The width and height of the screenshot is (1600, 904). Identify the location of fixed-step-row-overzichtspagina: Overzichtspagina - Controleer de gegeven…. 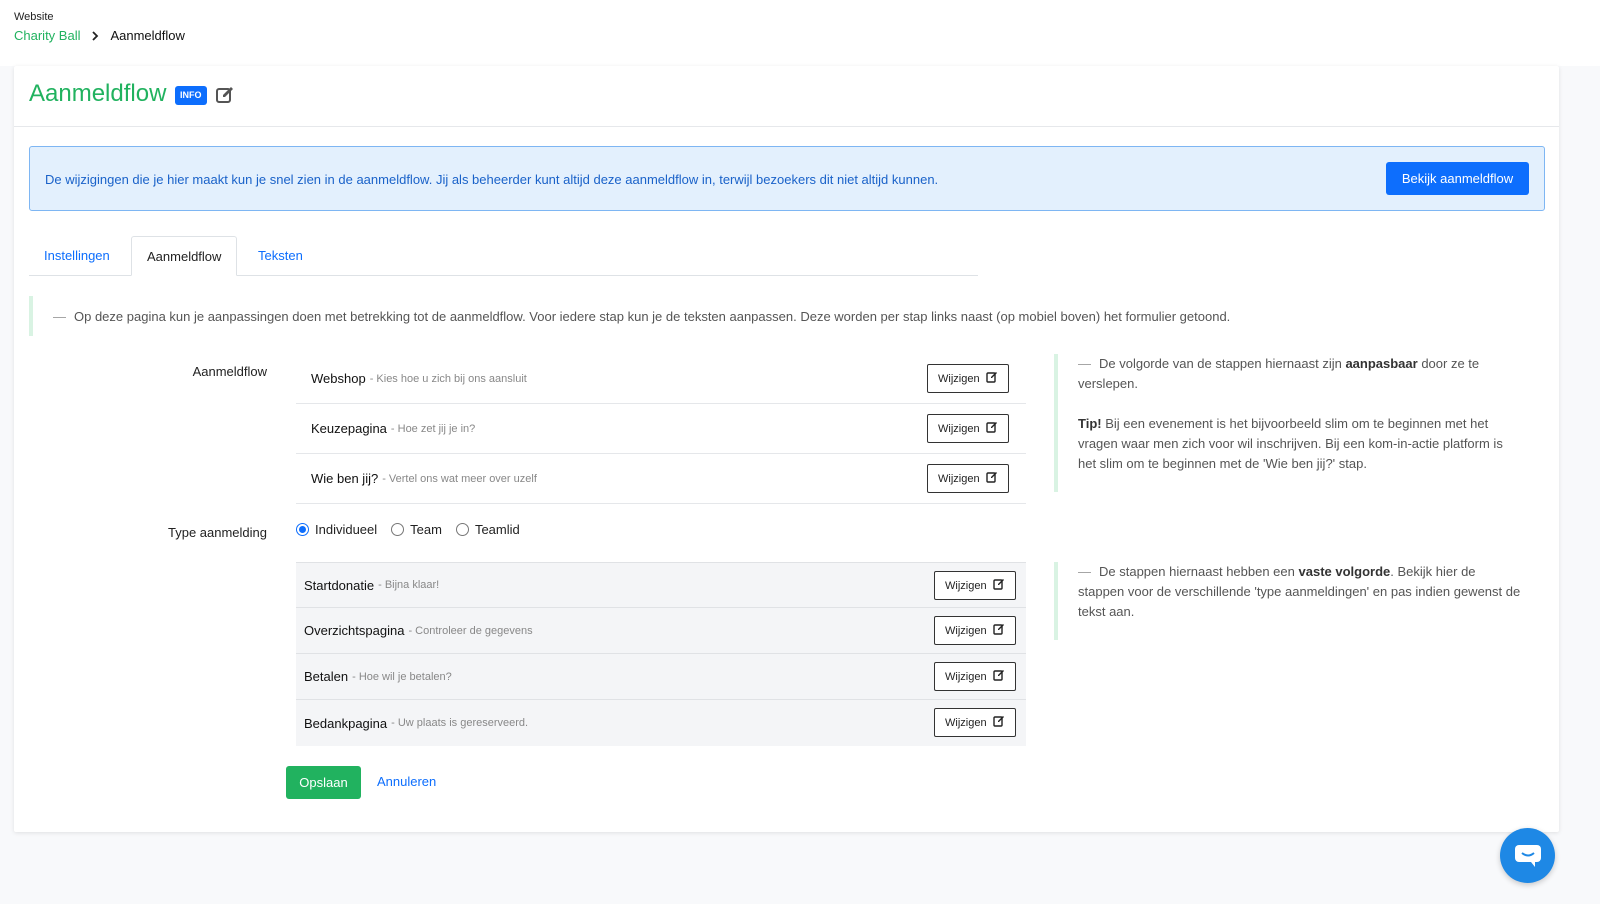
(661, 631).